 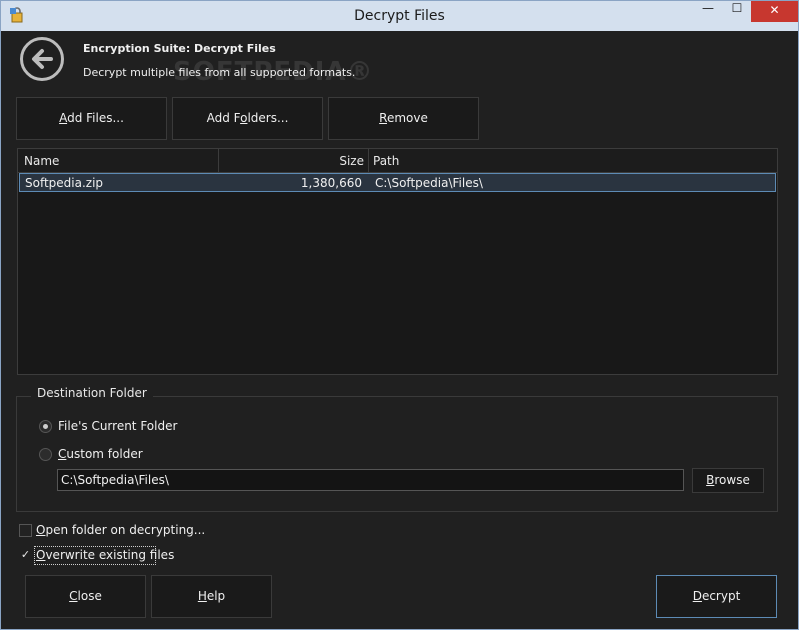 I want to click on custom-folder-label-text: ustom folder, so click(x=104, y=454).